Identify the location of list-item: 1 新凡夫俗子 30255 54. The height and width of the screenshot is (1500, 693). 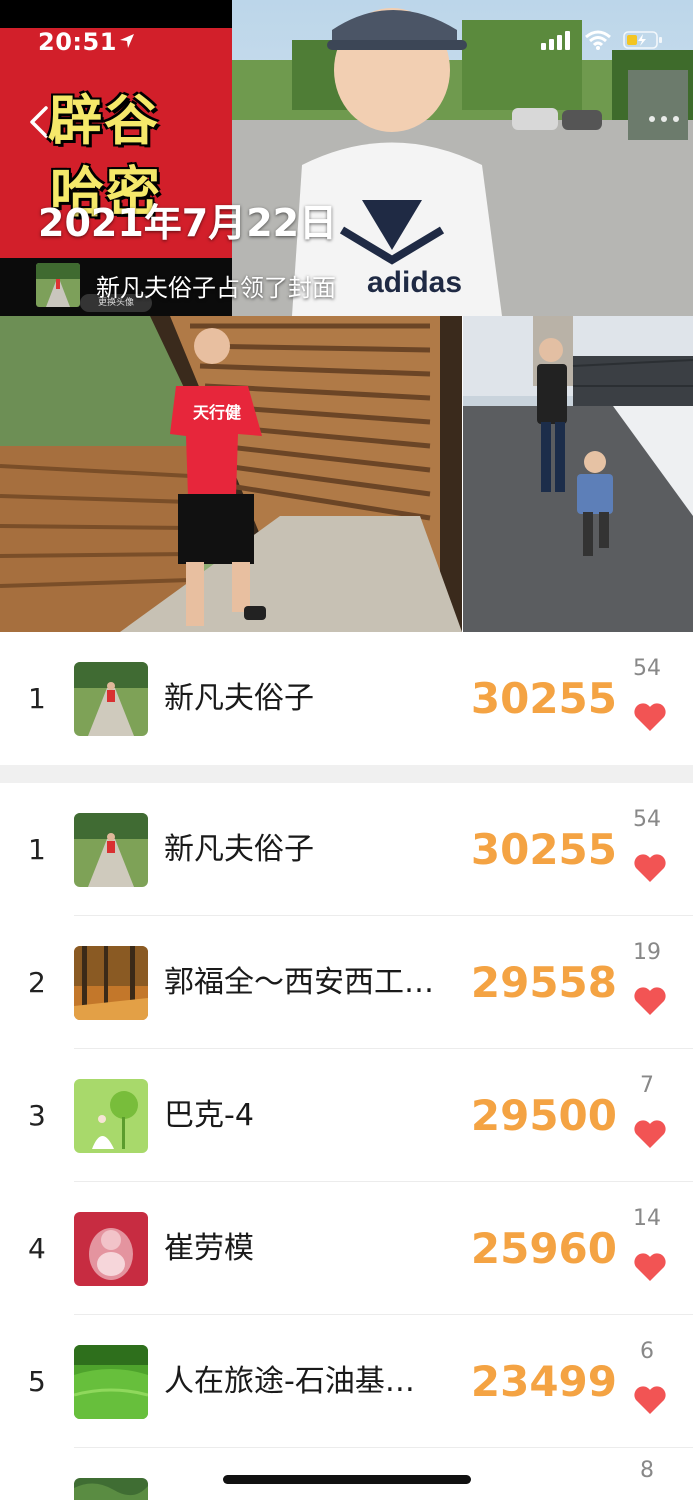
(346, 849).